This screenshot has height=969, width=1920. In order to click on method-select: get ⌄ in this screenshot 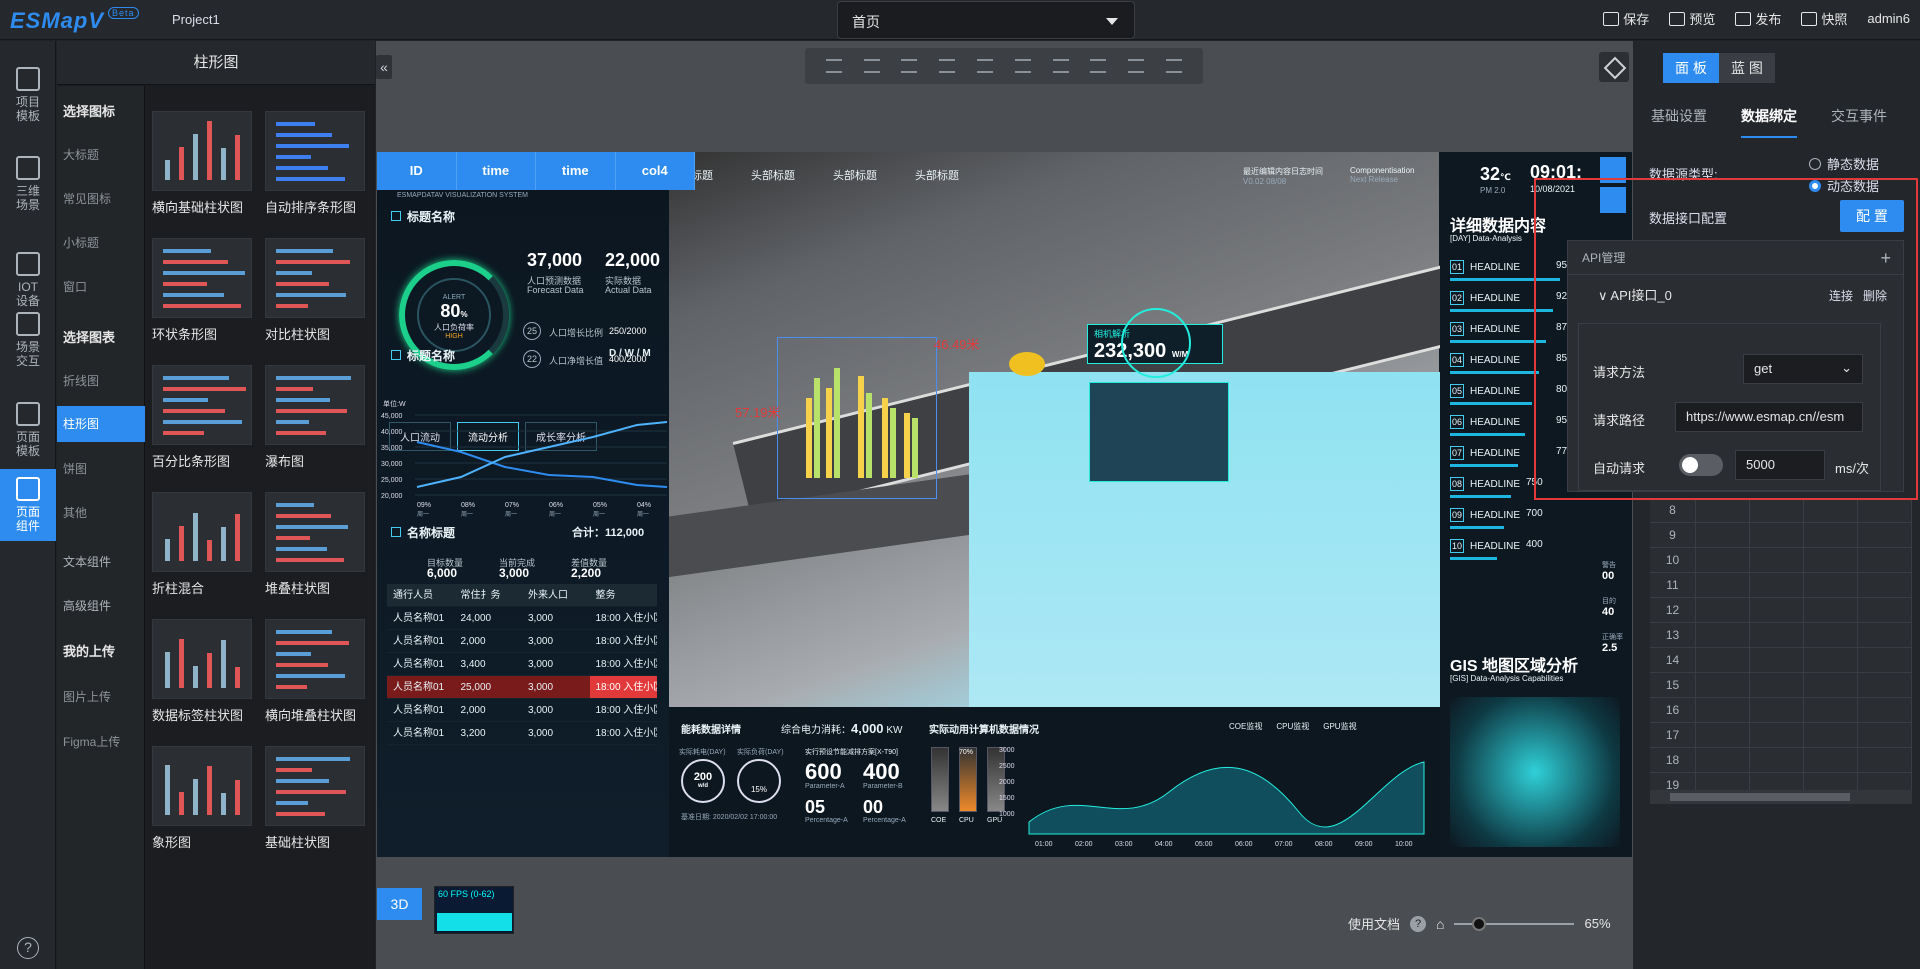, I will do `click(1803, 369)`.